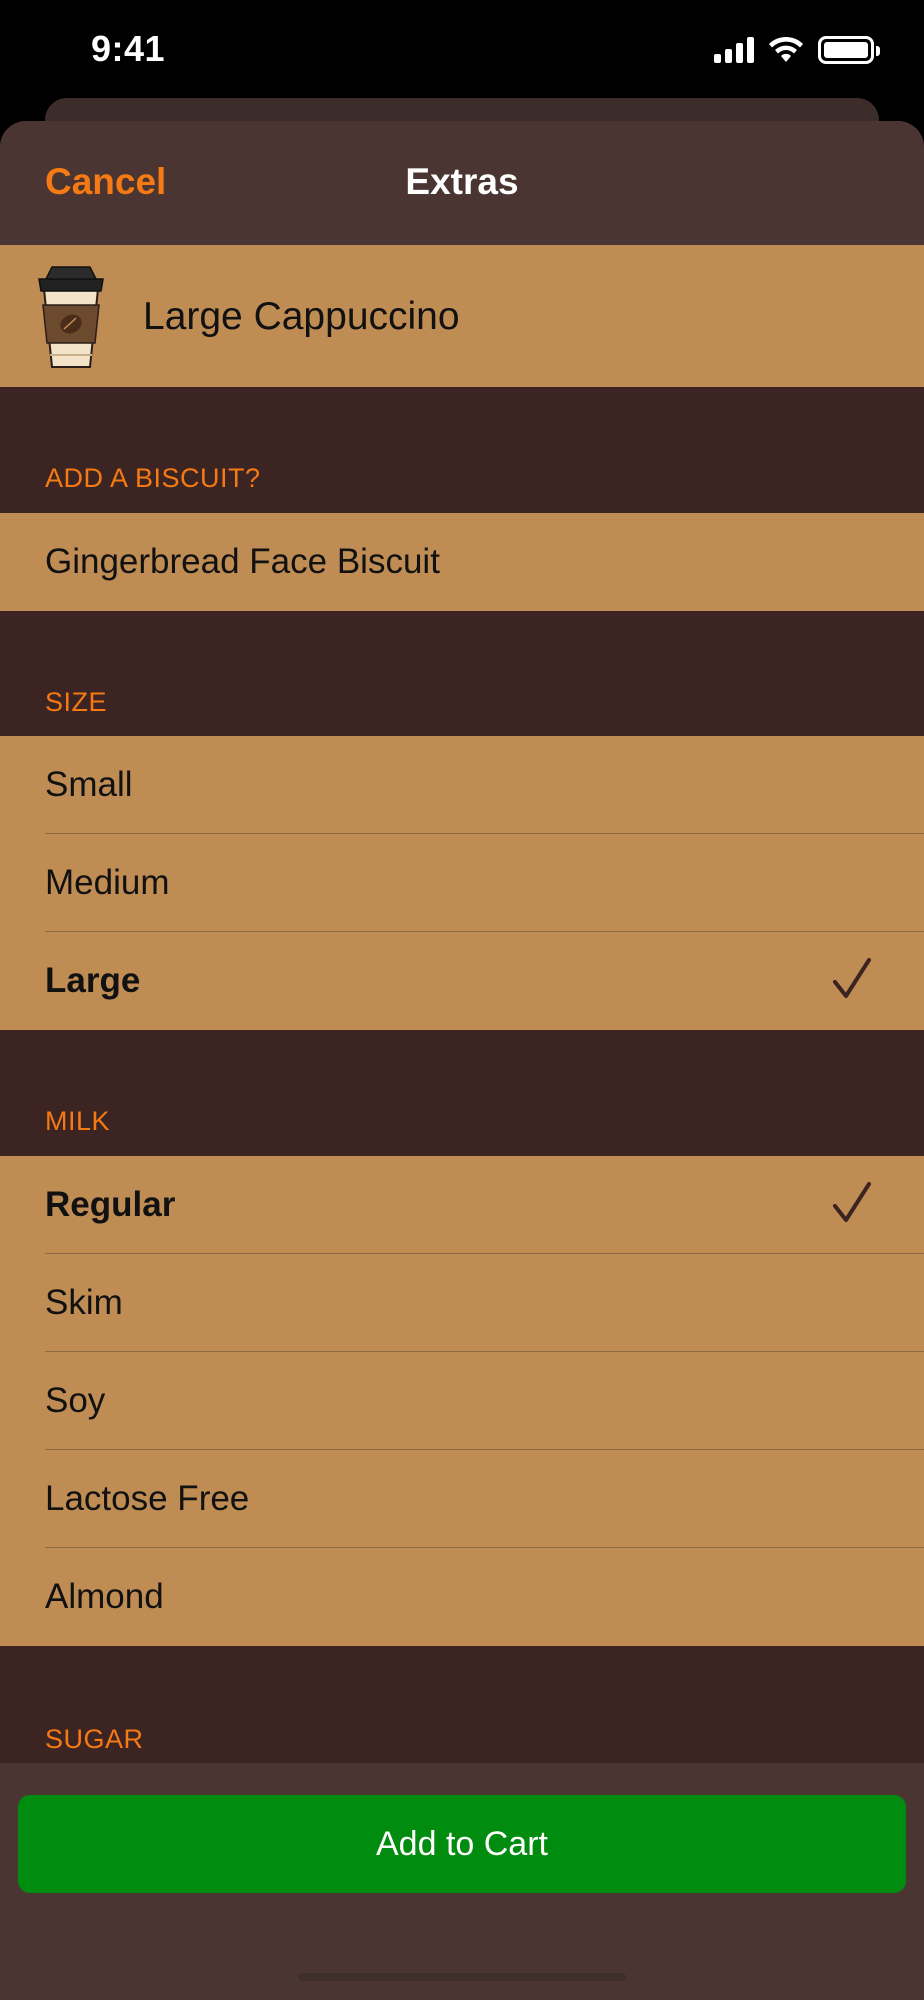 The width and height of the screenshot is (924, 2000). I want to click on size-group: Small Medium Large, so click(462, 883).